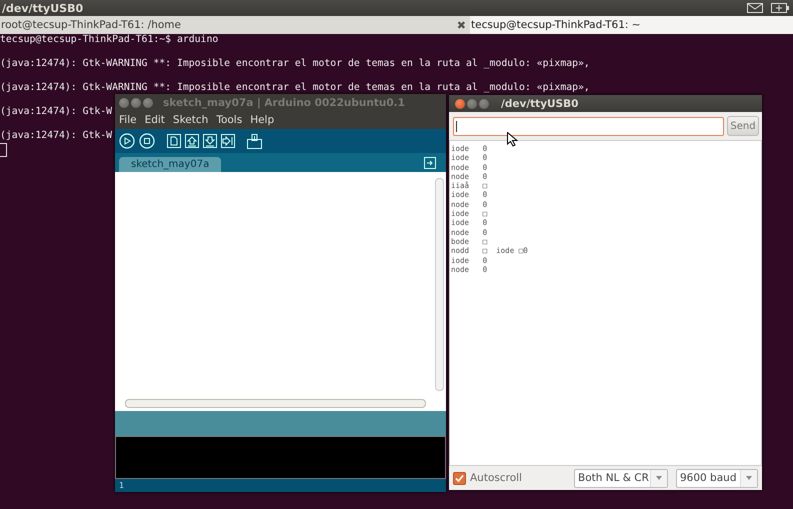 This screenshot has width=793, height=509. What do you see at coordinates (3, 150) in the screenshot?
I see `text-cursor` at bounding box center [3, 150].